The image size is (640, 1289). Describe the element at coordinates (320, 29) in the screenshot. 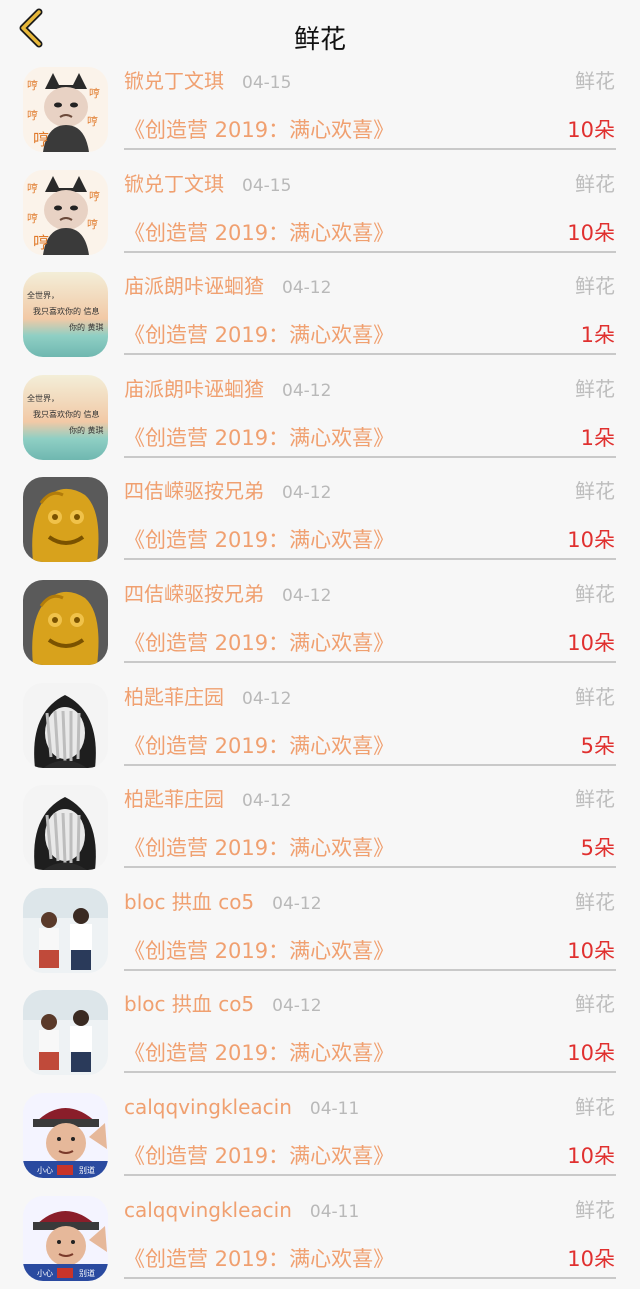

I see `nav-bar: 鲜花` at that location.